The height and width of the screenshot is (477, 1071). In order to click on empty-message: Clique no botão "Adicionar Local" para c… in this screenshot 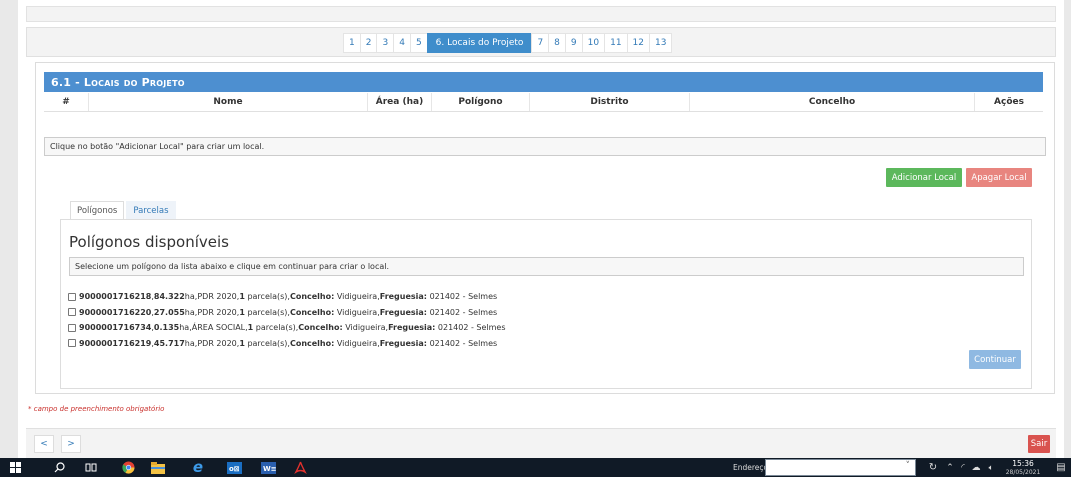, I will do `click(545, 146)`.